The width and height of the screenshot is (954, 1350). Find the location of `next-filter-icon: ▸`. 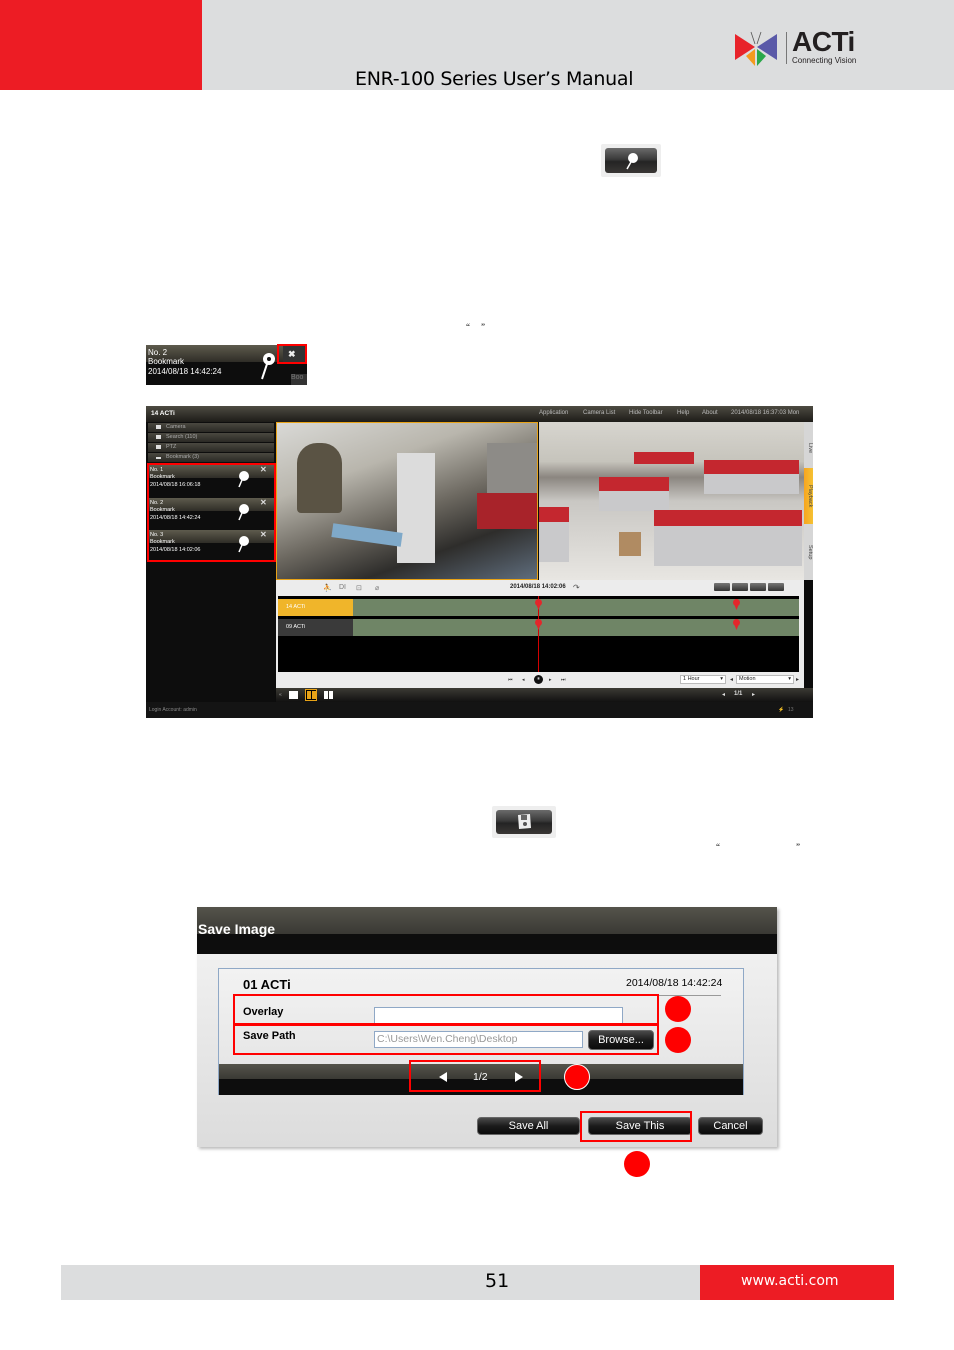

next-filter-icon: ▸ is located at coordinates (797, 679).